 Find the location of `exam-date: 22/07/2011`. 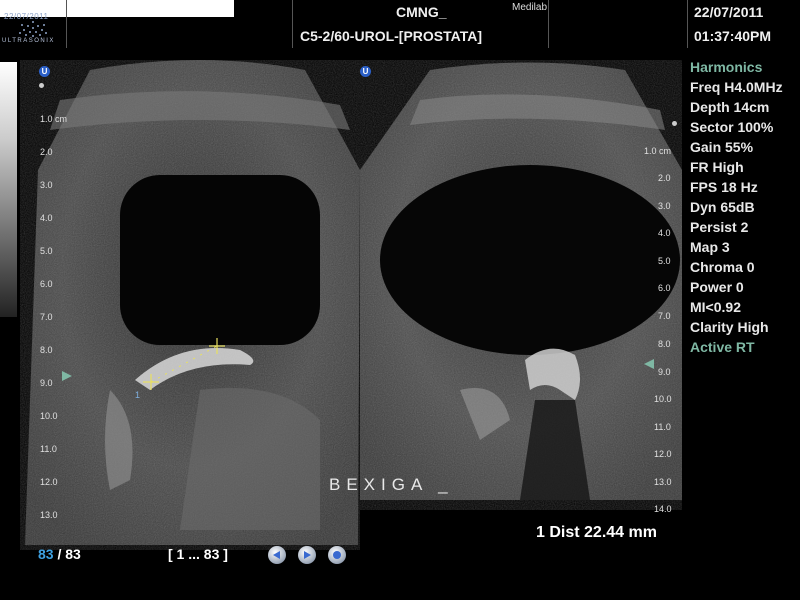

exam-date: 22/07/2011 is located at coordinates (729, 12).